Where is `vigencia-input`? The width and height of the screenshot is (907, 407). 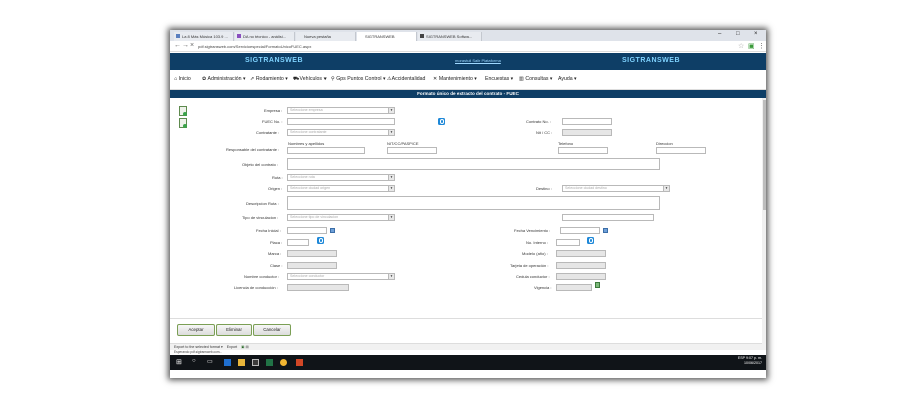 vigencia-input is located at coordinates (574, 287).